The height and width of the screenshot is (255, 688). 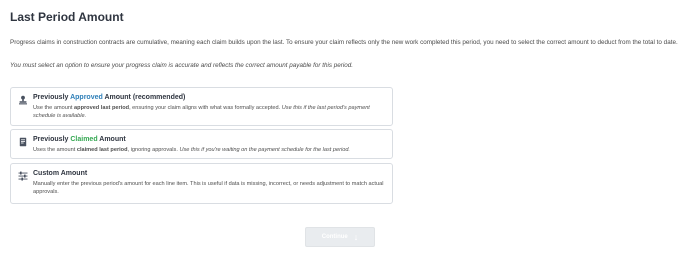 What do you see at coordinates (23, 176) in the screenshot?
I see `sliders-icon` at bounding box center [23, 176].